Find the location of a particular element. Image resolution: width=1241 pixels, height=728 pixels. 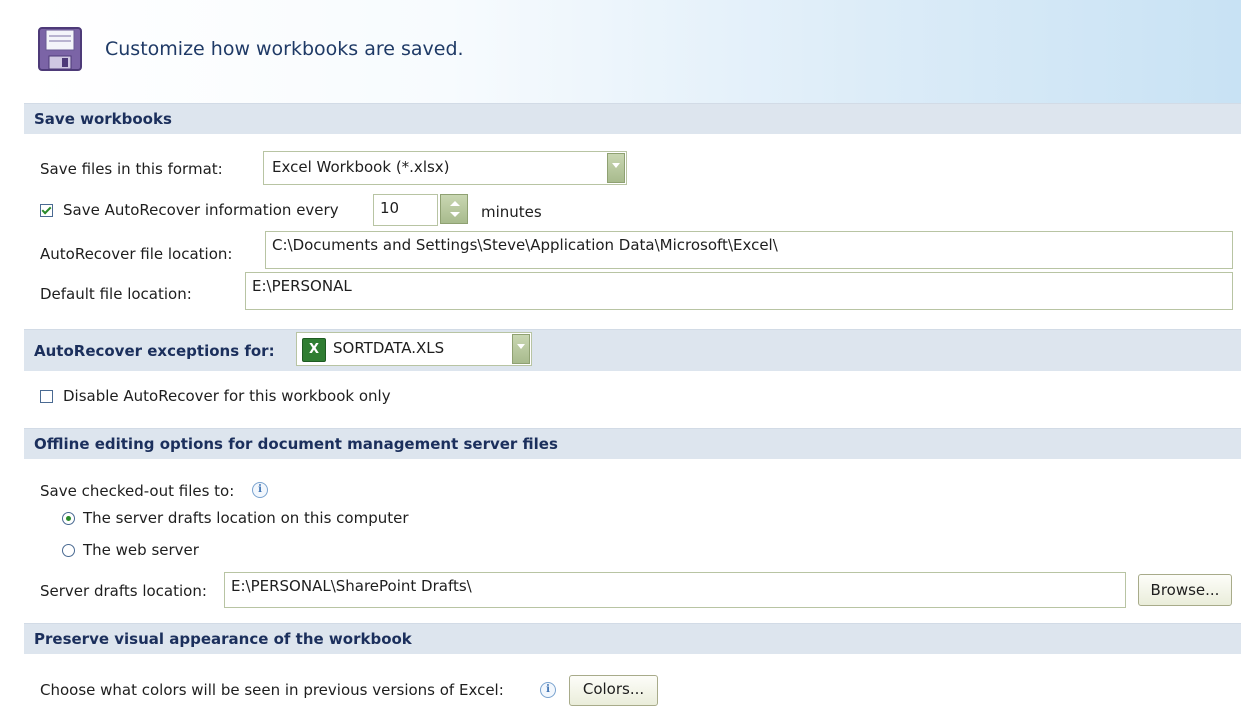

autorecover-minutes-input: 10 is located at coordinates (405, 210).